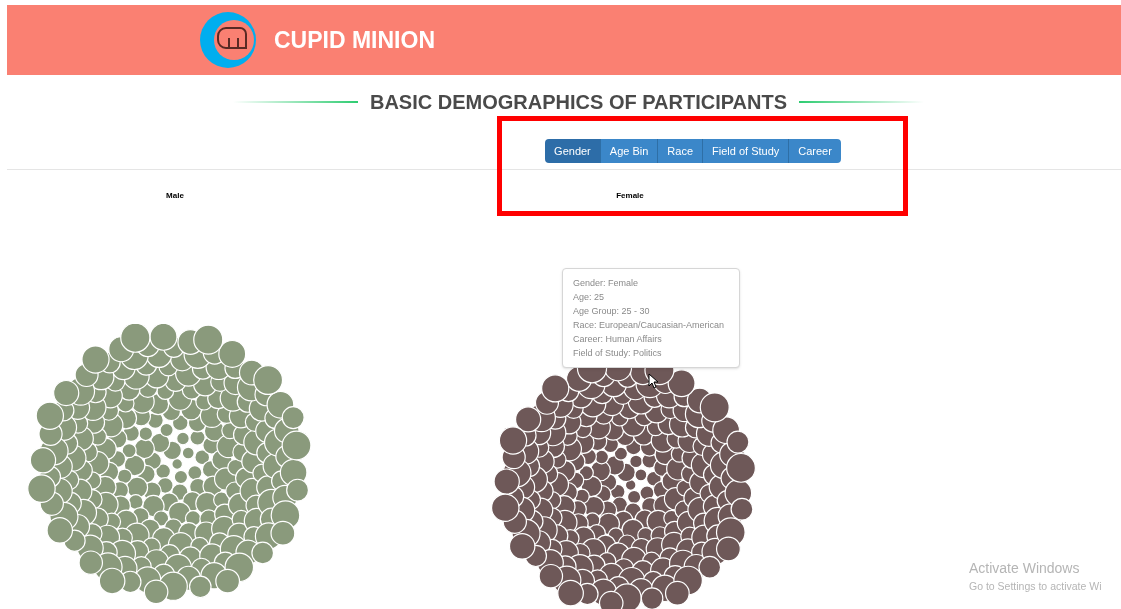  Describe the element at coordinates (630, 196) in the screenshot. I see `group-label: Female` at that location.